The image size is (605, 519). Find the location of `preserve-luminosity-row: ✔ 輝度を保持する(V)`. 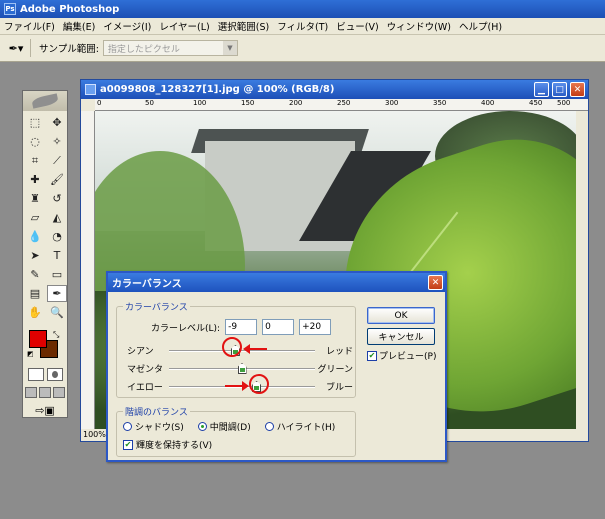

preserve-luminosity-row: ✔ 輝度を保持する(V) is located at coordinates (167, 444).